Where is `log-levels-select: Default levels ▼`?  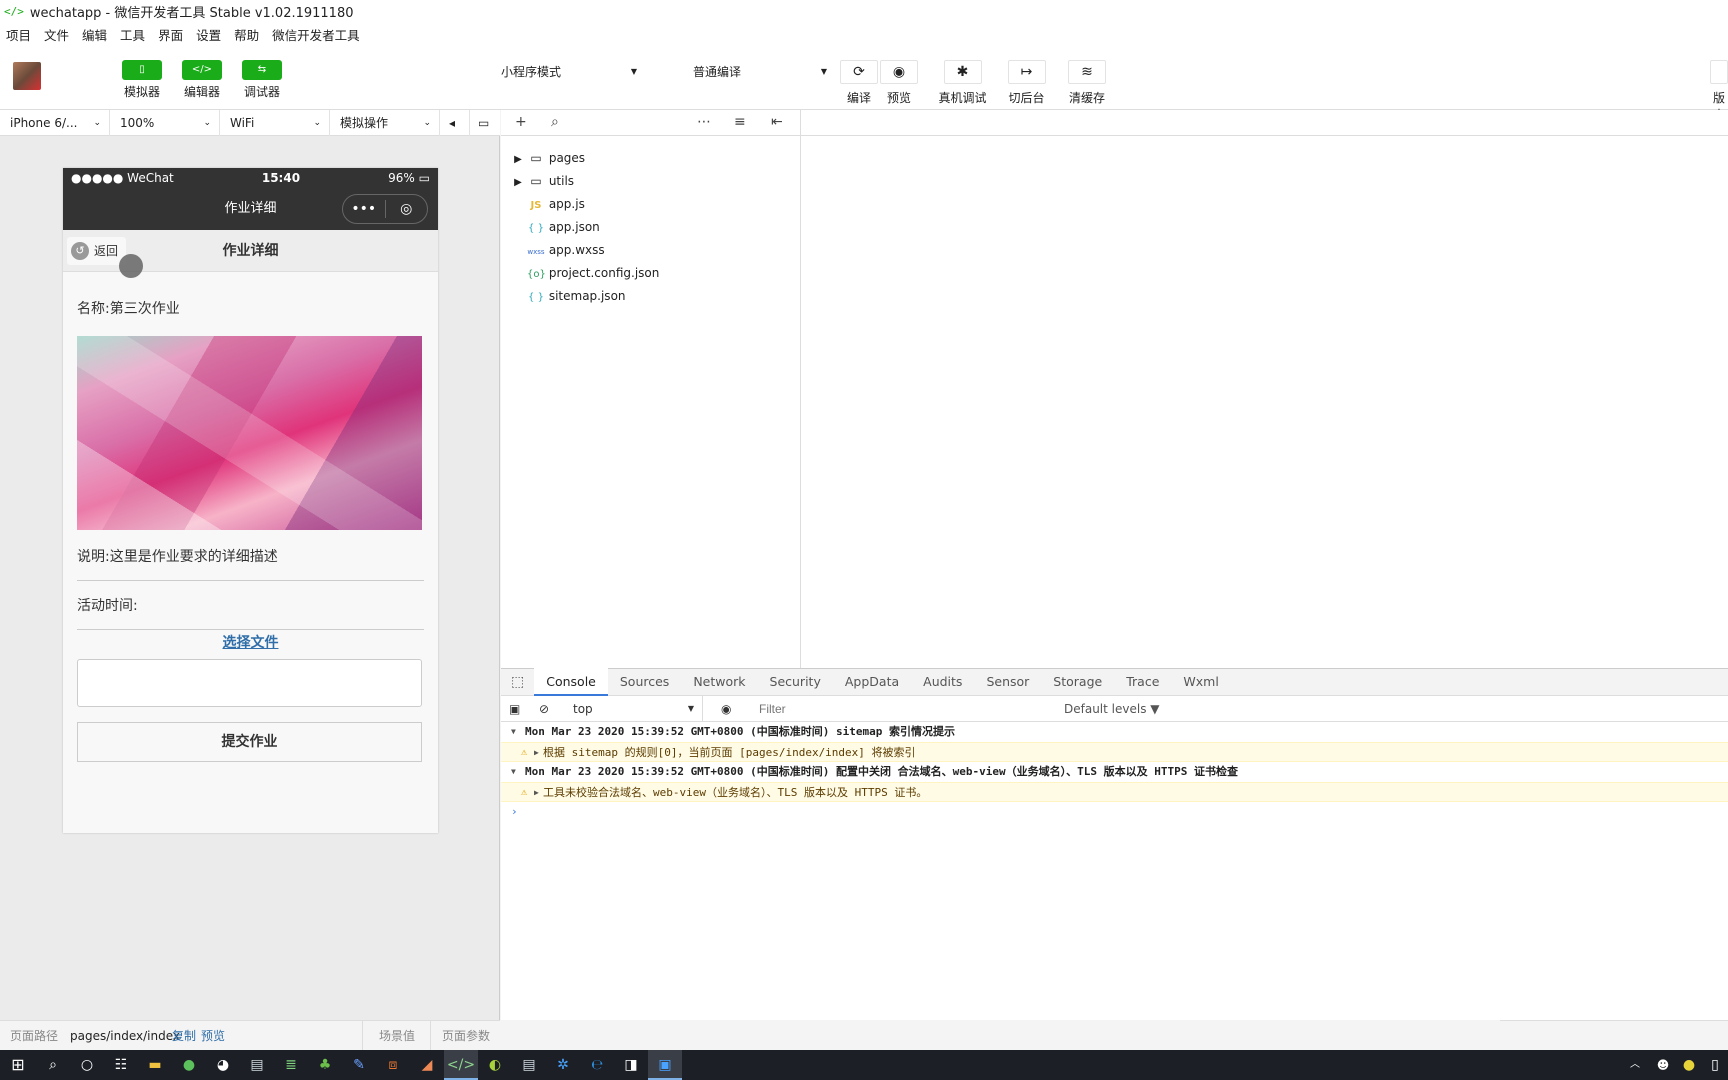
log-levels-select: Default levels ▼ is located at coordinates (1112, 709).